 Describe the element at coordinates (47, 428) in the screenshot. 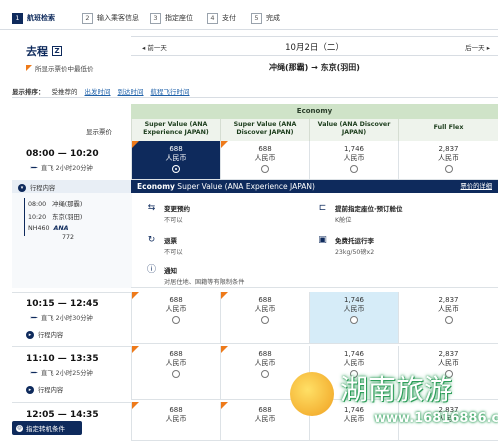

I see `transfer-conditions-button: ◎ 指定转机条件` at that location.